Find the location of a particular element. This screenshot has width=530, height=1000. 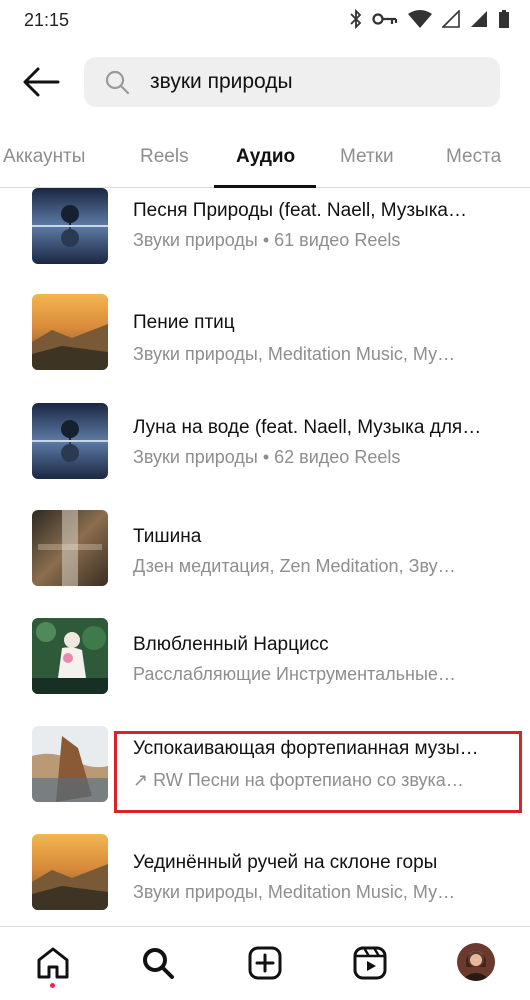

tab-audio: Аудио is located at coordinates (265, 157).